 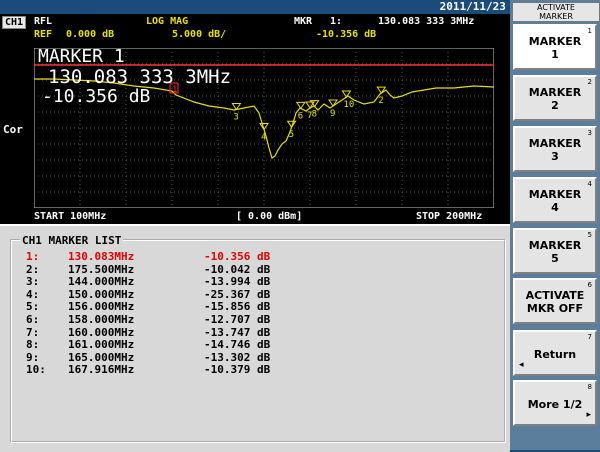 What do you see at coordinates (70, 216) in the screenshot?
I see `start-frequency: START 100MHz` at bounding box center [70, 216].